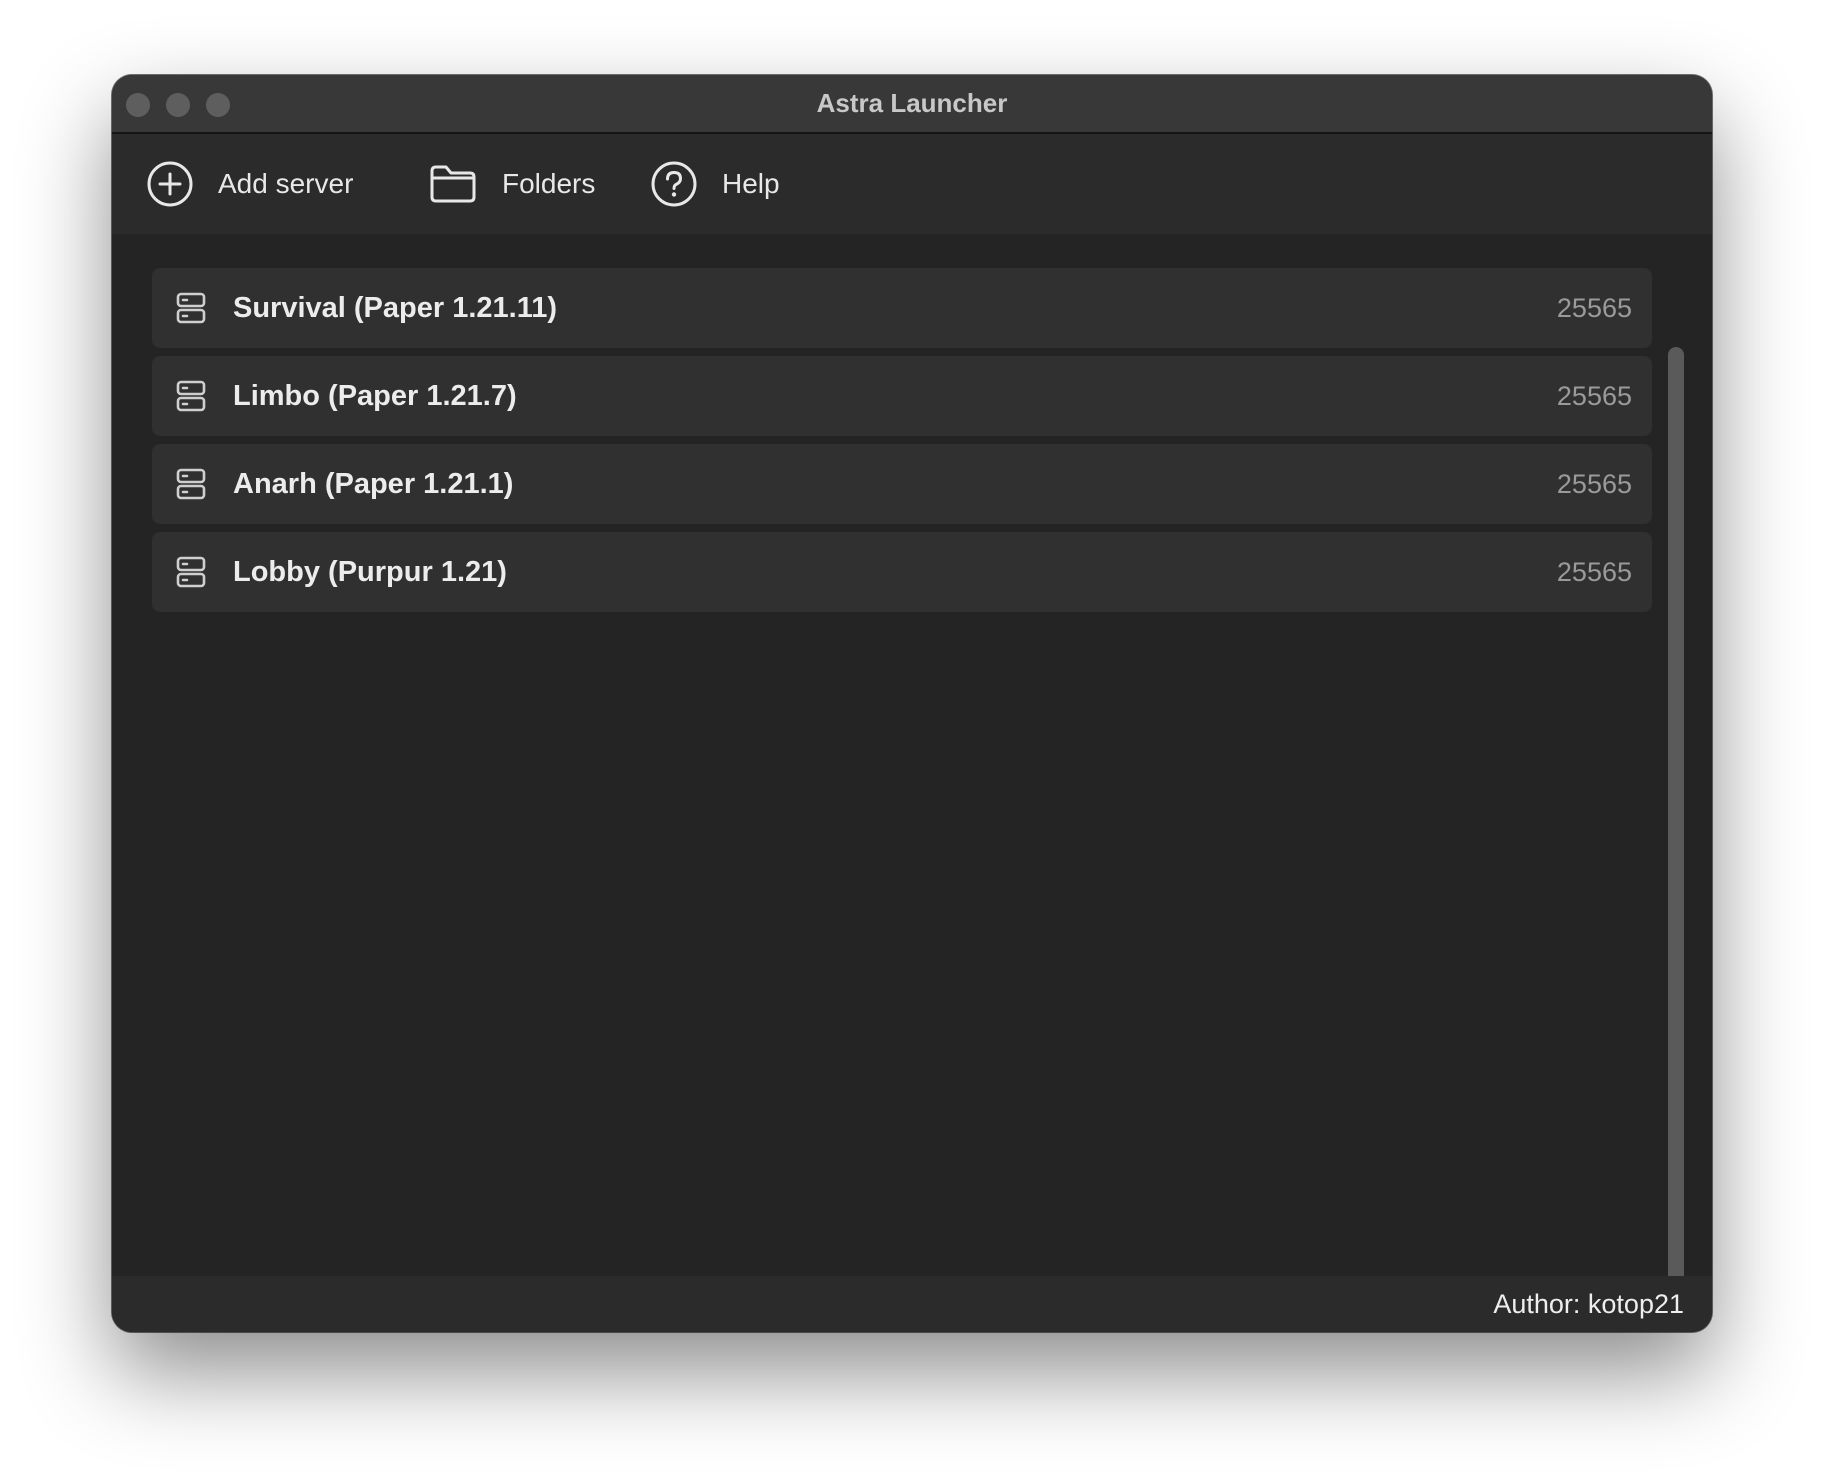 The width and height of the screenshot is (1824, 1480). I want to click on server-name: Lobby (Purpur 1.21), so click(370, 571).